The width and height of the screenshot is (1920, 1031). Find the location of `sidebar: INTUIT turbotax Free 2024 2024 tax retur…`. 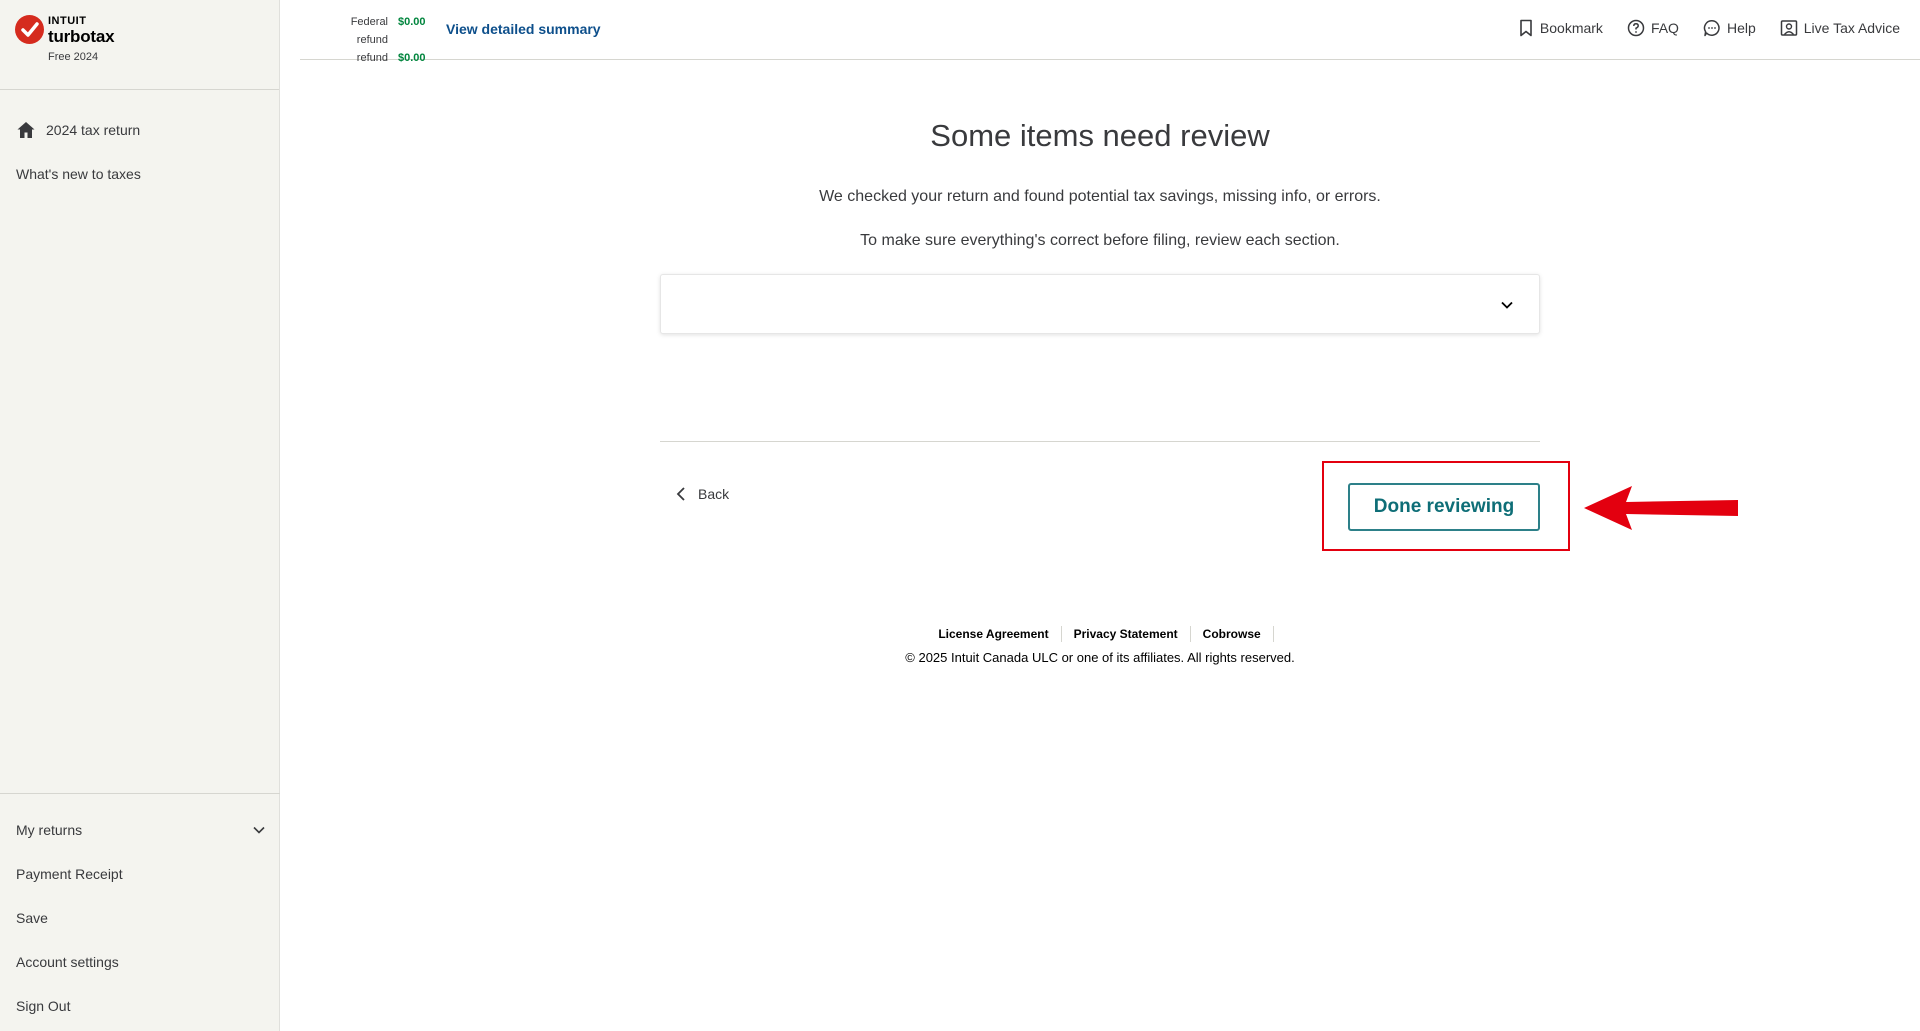

sidebar: INTUIT turbotax Free 2024 2024 tax retur… is located at coordinates (140, 515).